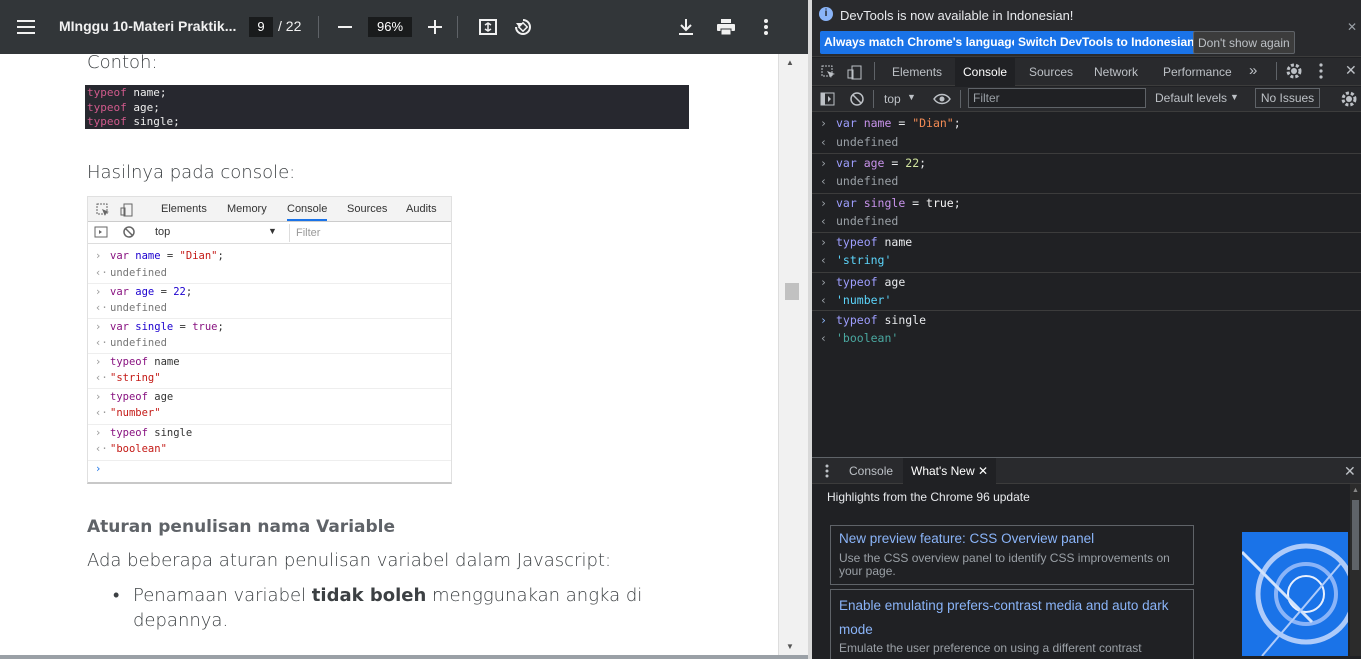 This screenshot has width=1361, height=659. I want to click on page-number-input: 9, so click(261, 27).